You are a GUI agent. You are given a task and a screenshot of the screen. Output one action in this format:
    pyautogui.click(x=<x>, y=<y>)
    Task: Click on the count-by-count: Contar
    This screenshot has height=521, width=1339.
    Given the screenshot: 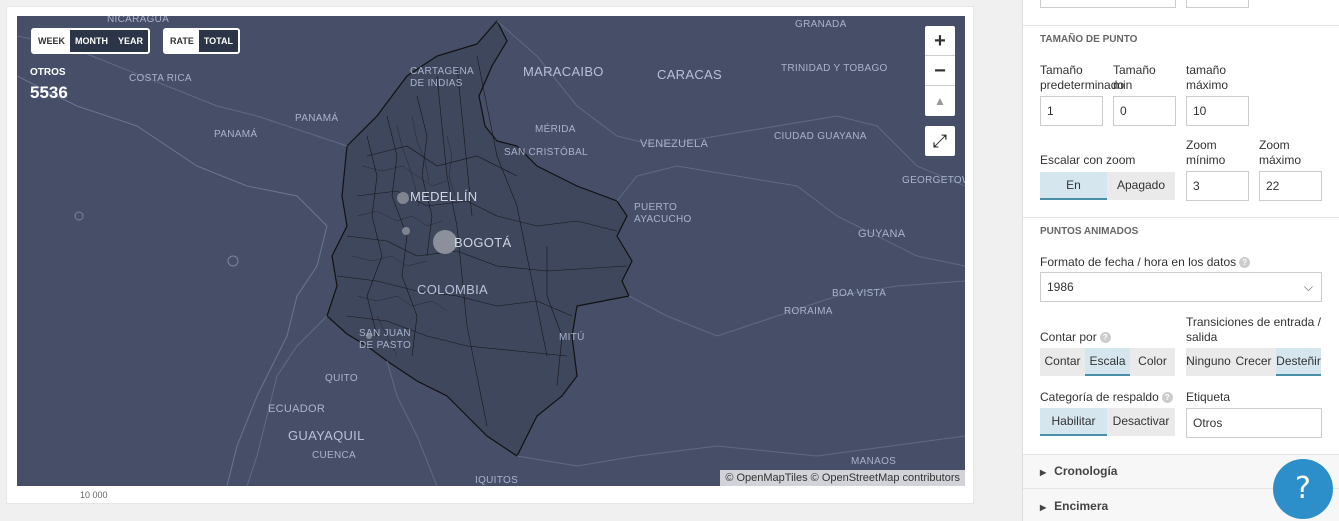 What is the action you would take?
    pyautogui.click(x=1062, y=362)
    